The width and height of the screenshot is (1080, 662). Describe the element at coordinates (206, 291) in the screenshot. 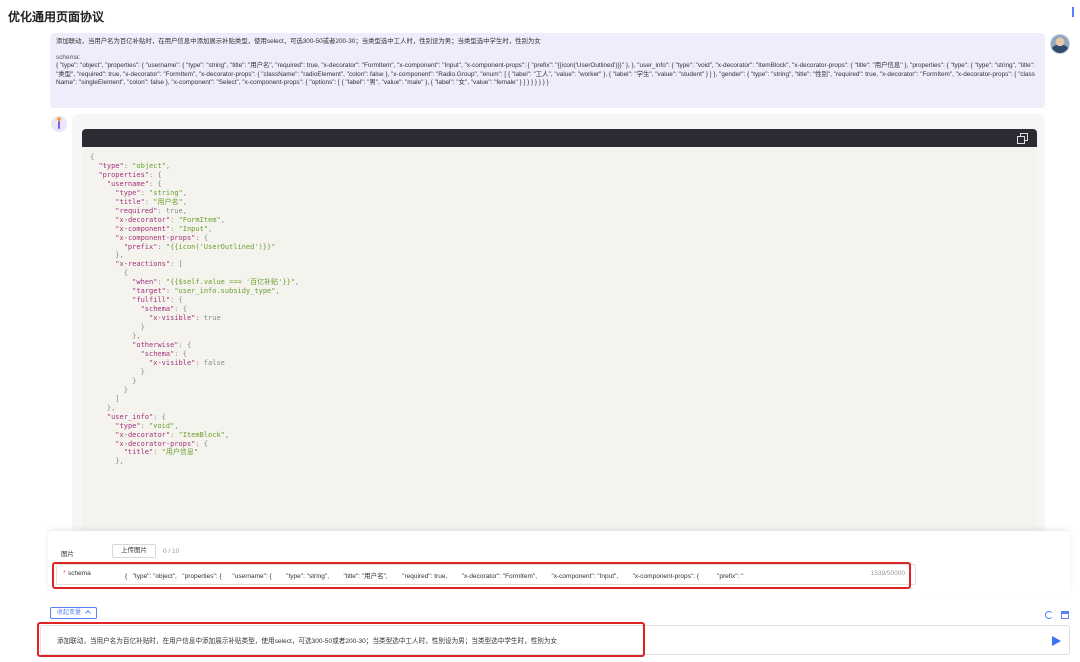

I see `code-line: "target": "user_info.subsidy_type",` at that location.